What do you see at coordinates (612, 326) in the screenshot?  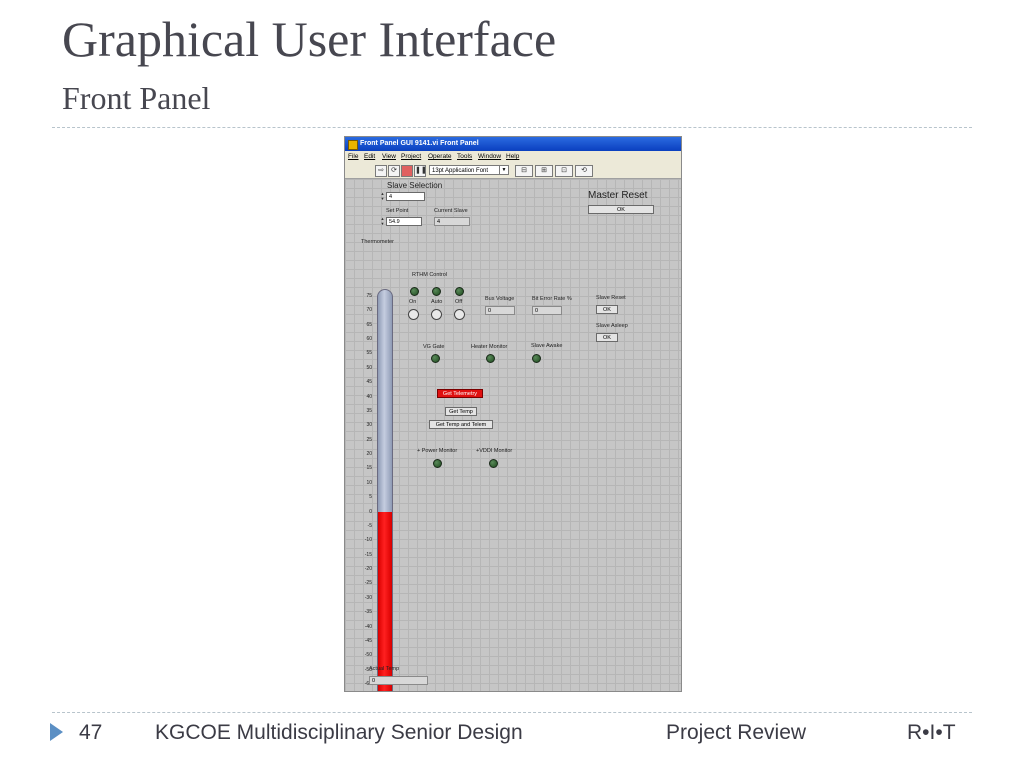 I see `slave-asleep-label: Slave Asleep` at bounding box center [612, 326].